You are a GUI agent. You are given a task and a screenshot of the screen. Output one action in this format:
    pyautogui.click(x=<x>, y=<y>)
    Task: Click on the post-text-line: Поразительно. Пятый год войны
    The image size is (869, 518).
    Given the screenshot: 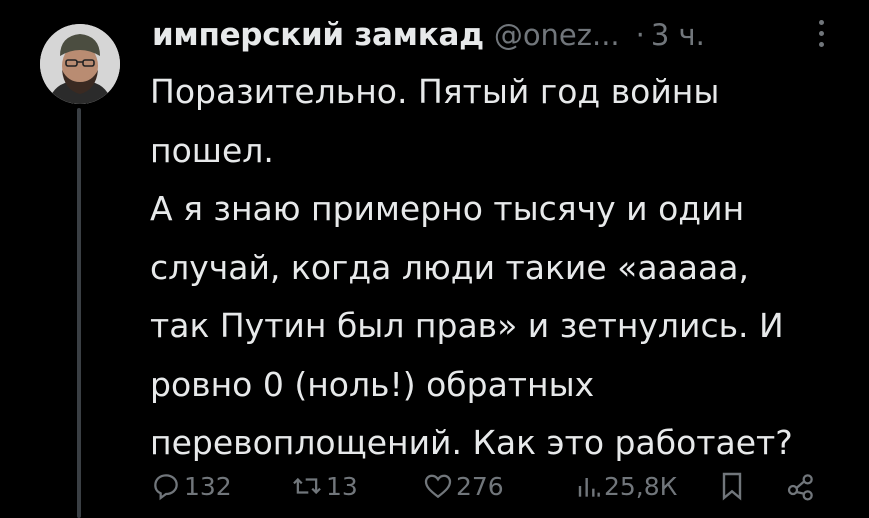 What is the action you would take?
    pyautogui.click(x=435, y=91)
    